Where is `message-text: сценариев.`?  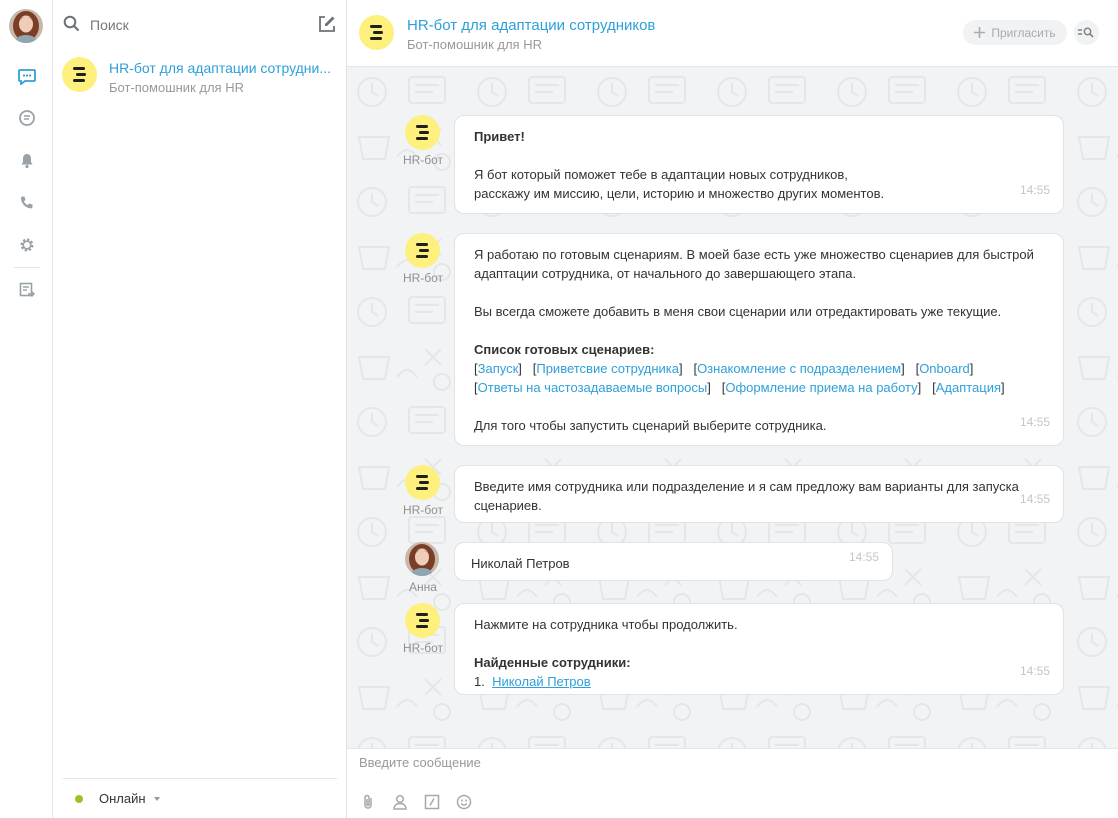
message-text: сценариев. is located at coordinates (508, 505).